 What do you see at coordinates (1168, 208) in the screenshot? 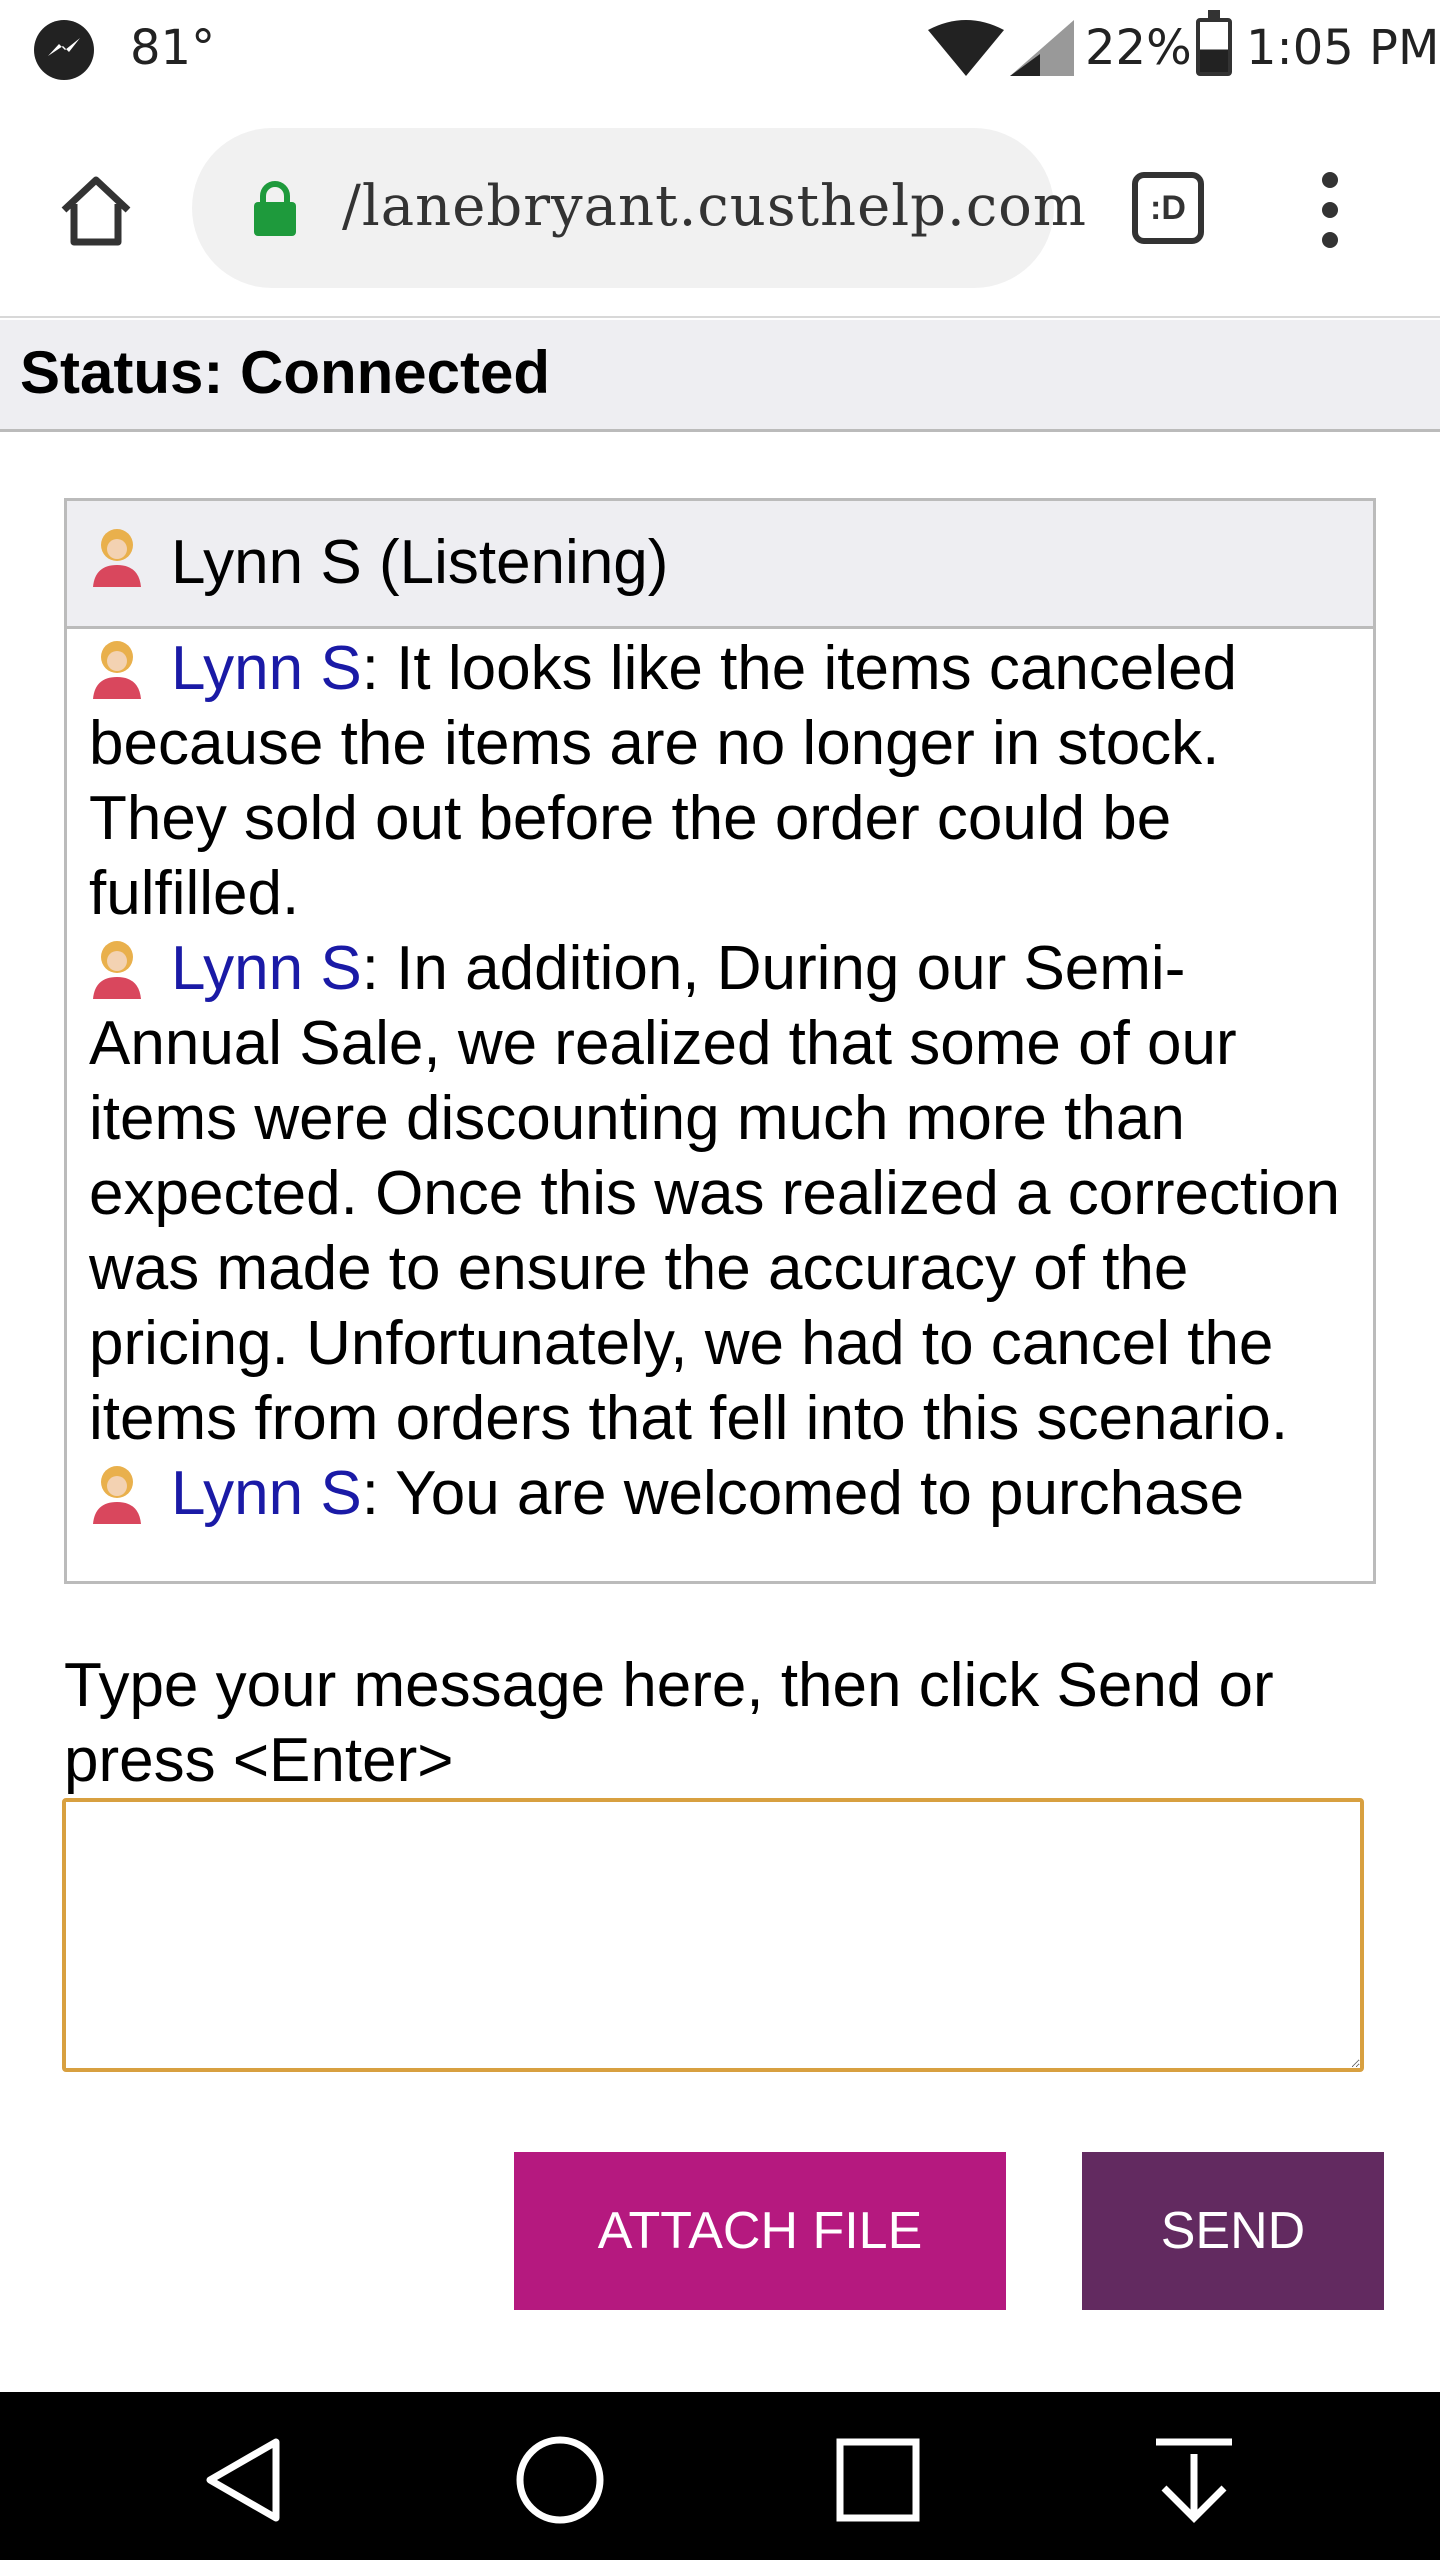
I see `tab-switcher-button: :D` at bounding box center [1168, 208].